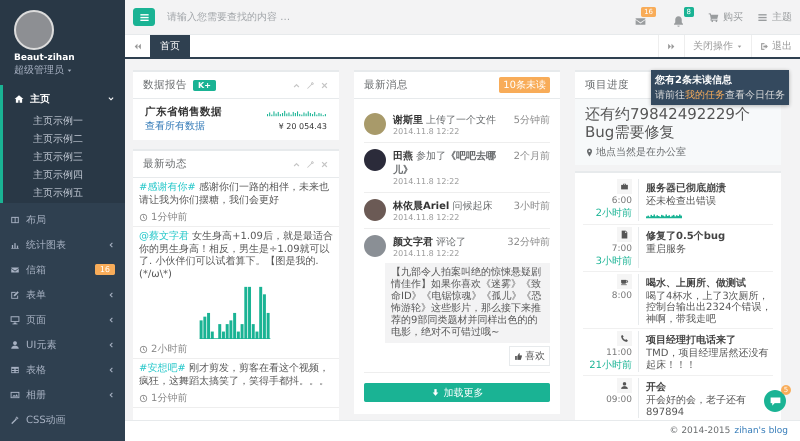 This screenshot has width=800, height=441. I want to click on user-name: Beaut-zihan, so click(45, 58).